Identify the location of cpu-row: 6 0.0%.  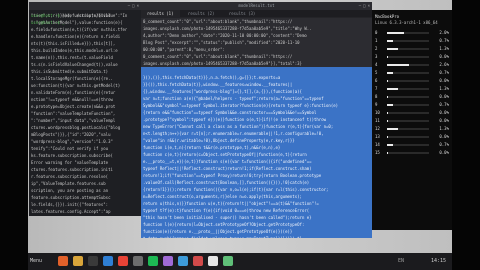
(412, 81).